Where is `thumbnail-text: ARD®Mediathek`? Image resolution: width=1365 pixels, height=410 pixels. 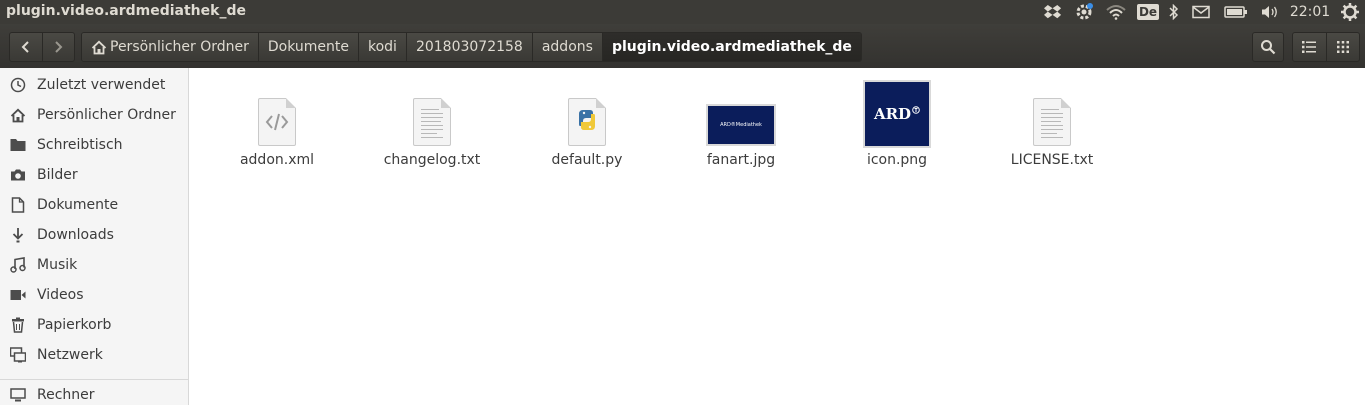
thumbnail-text: ARD®Mediathek is located at coordinates (741, 125).